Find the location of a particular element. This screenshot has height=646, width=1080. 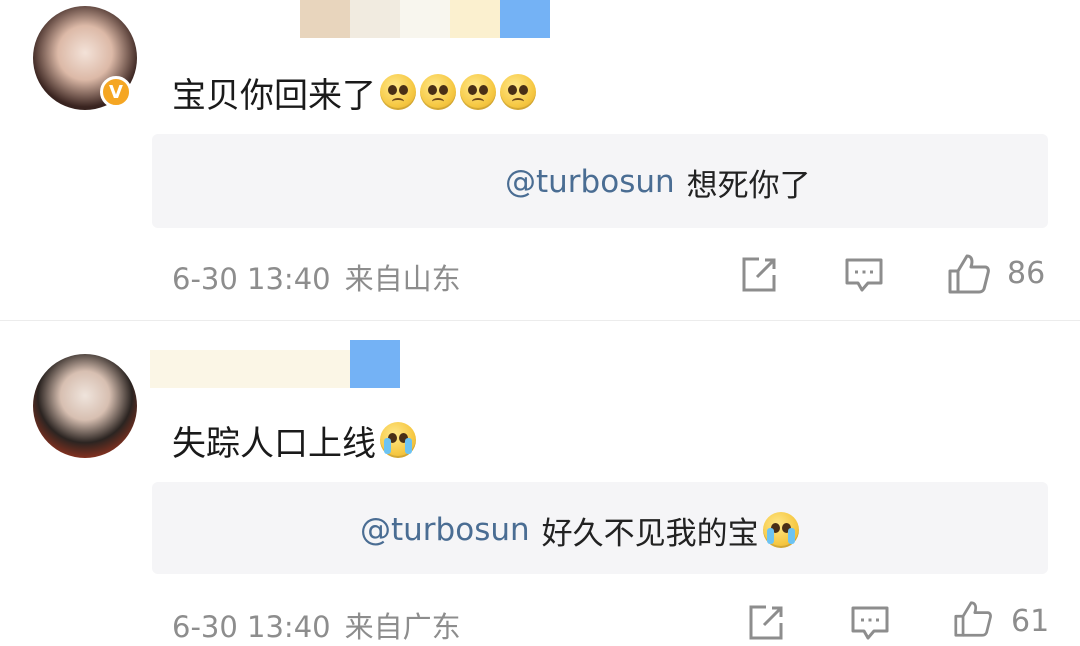

username-redacted is located at coordinates (280, 365).